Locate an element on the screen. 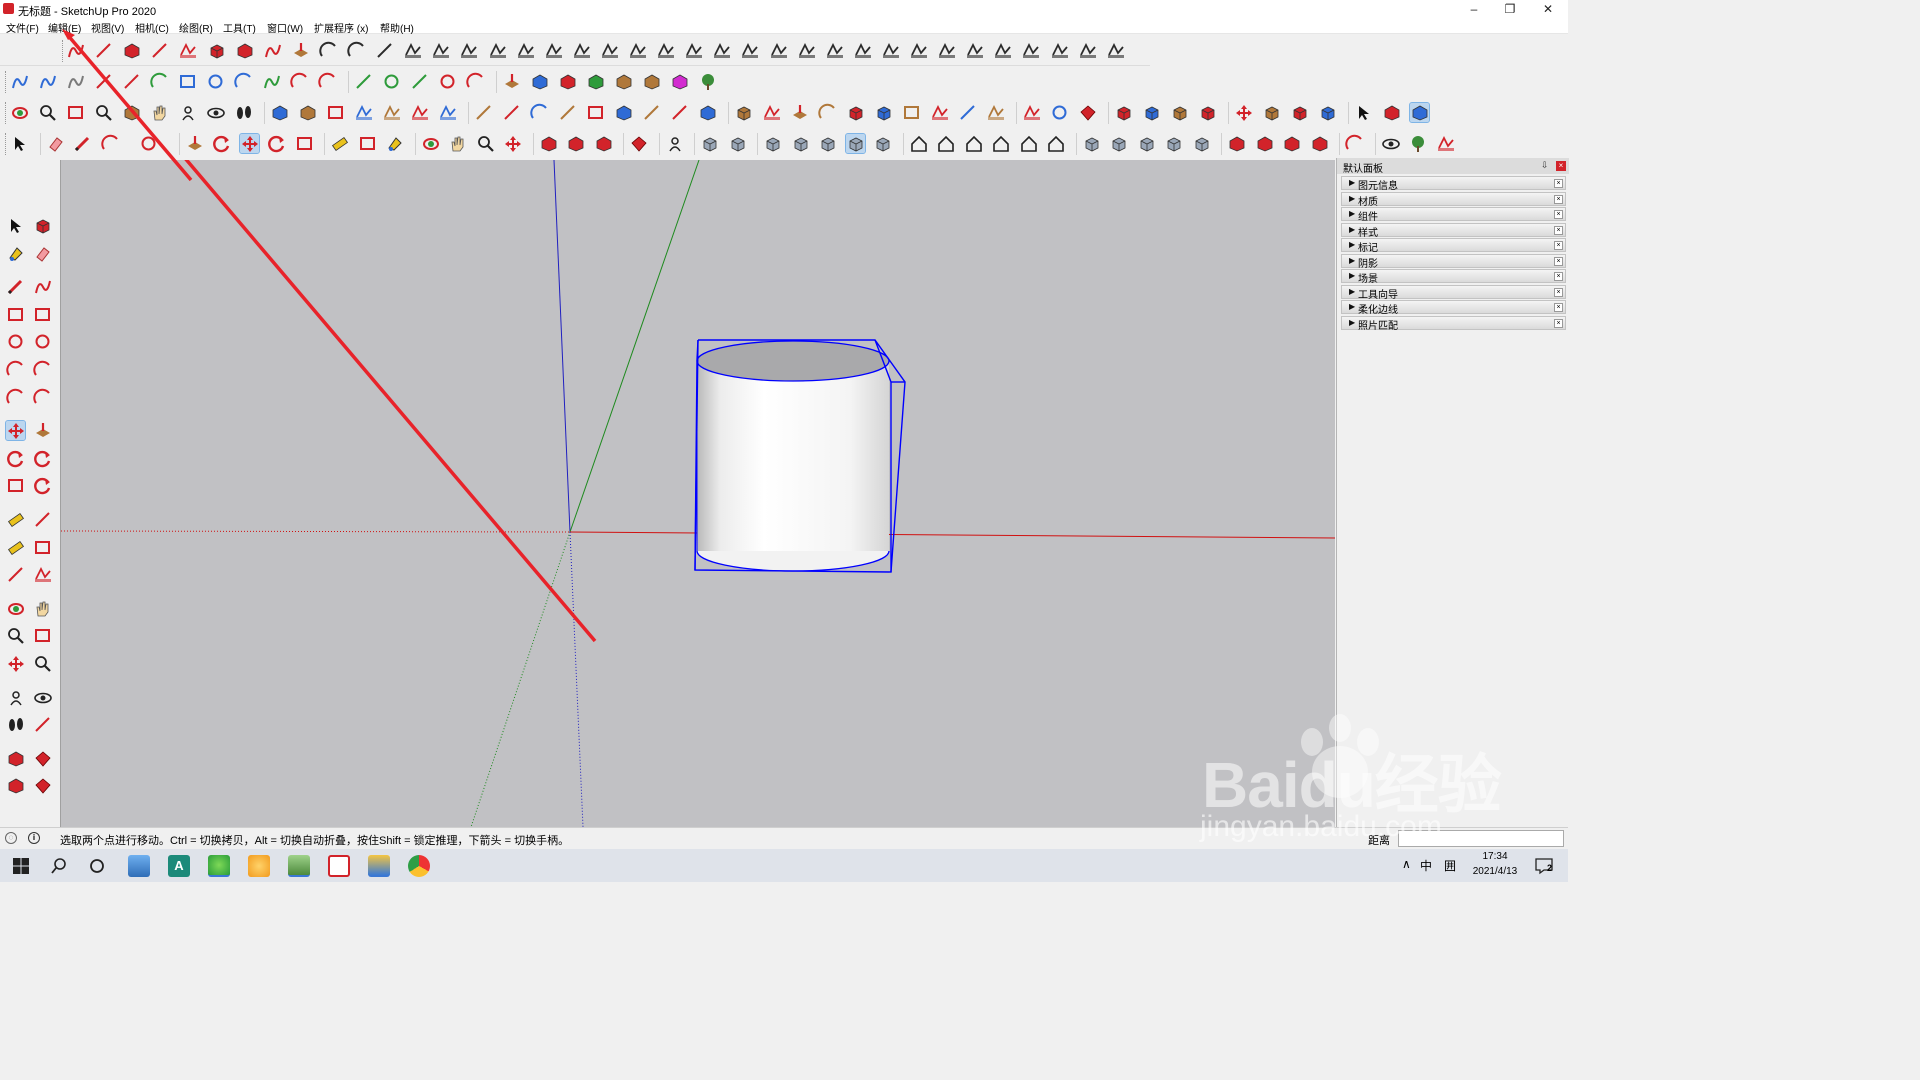 This screenshot has height=1080, width=1920. view-tool-24-button is located at coordinates (707, 112).